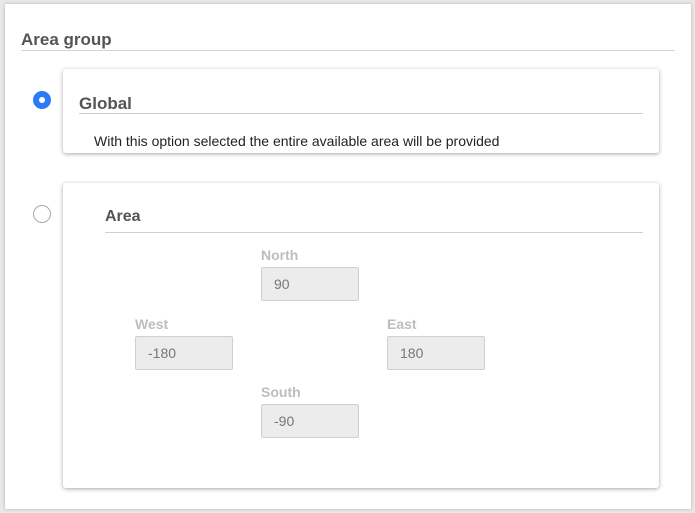 This screenshot has width=695, height=513. I want to click on area-group-divider, so click(348, 50).